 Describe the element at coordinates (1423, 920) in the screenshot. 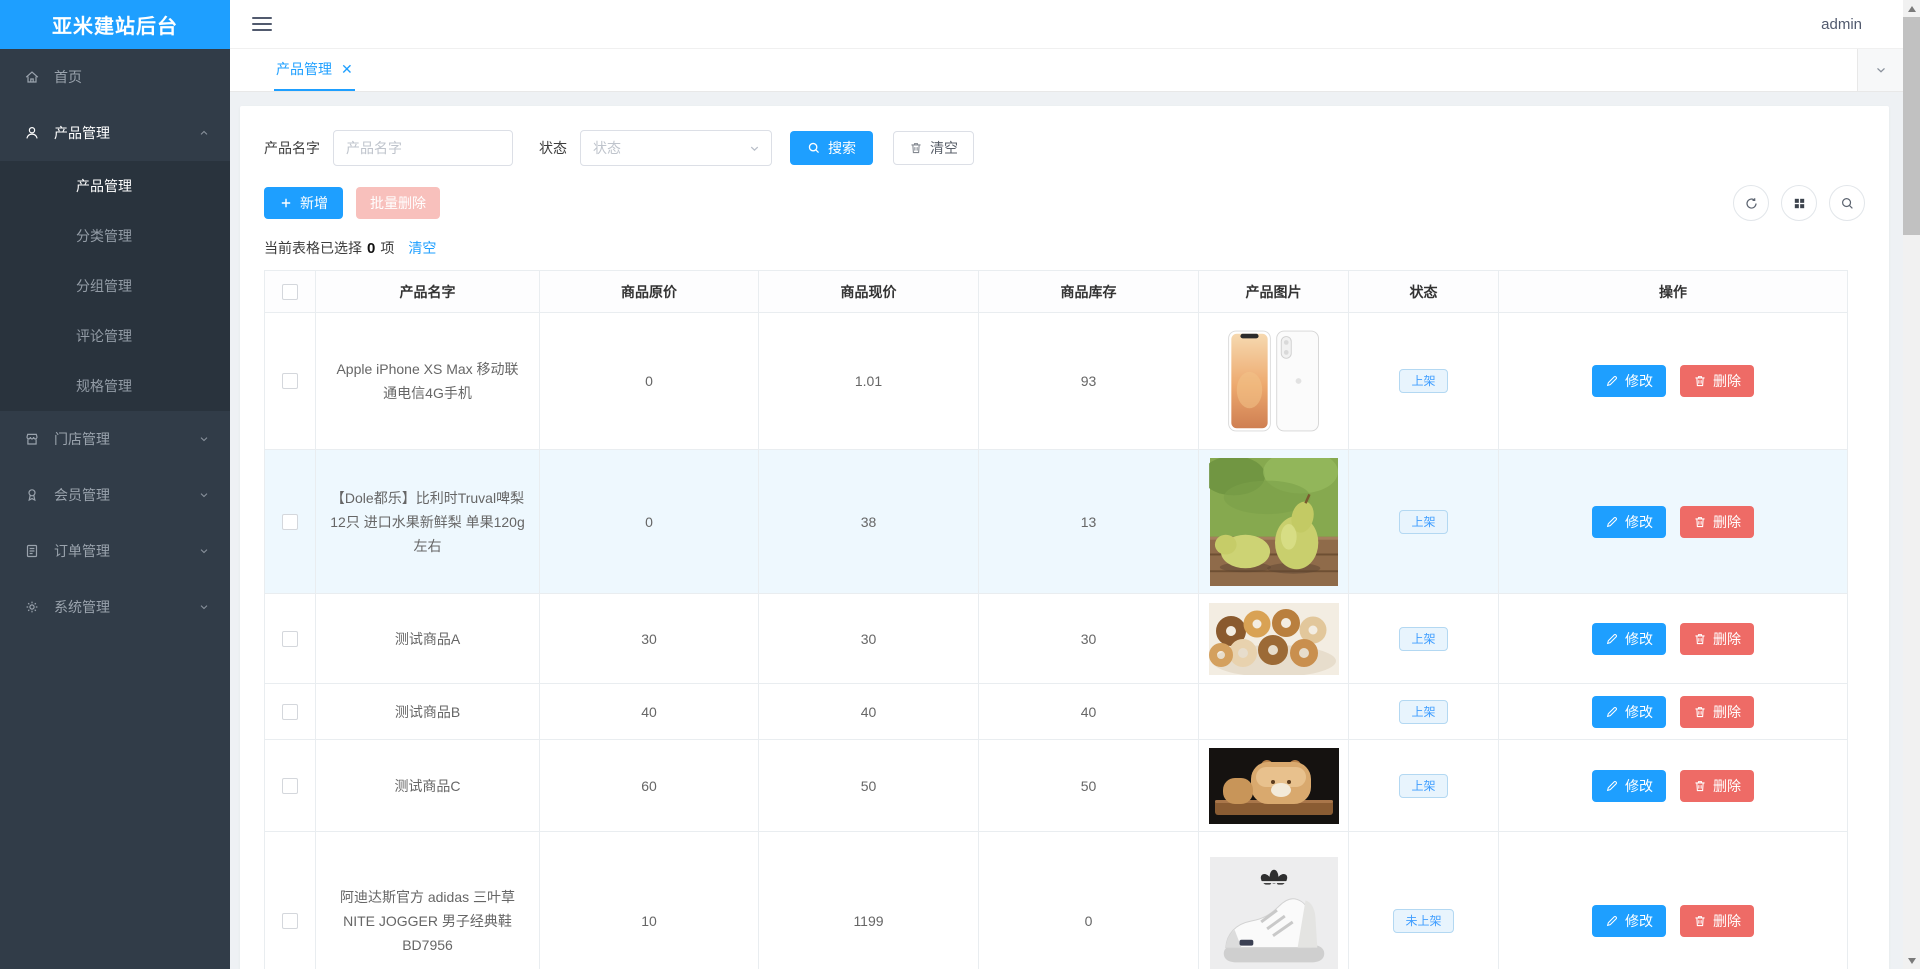

I see `status-badge: 未上架` at that location.